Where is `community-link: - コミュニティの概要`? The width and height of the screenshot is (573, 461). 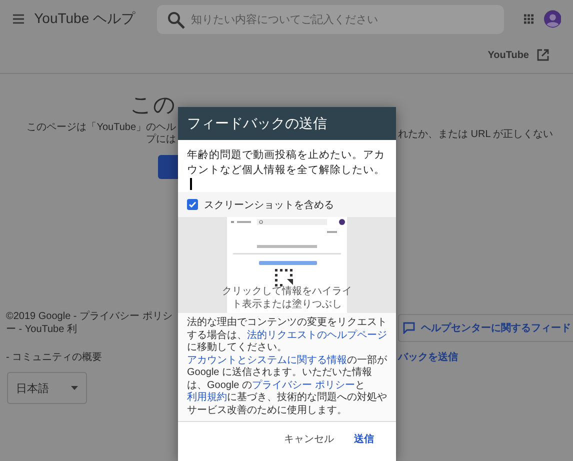 community-link: - コミュニティの概要 is located at coordinates (89, 353).